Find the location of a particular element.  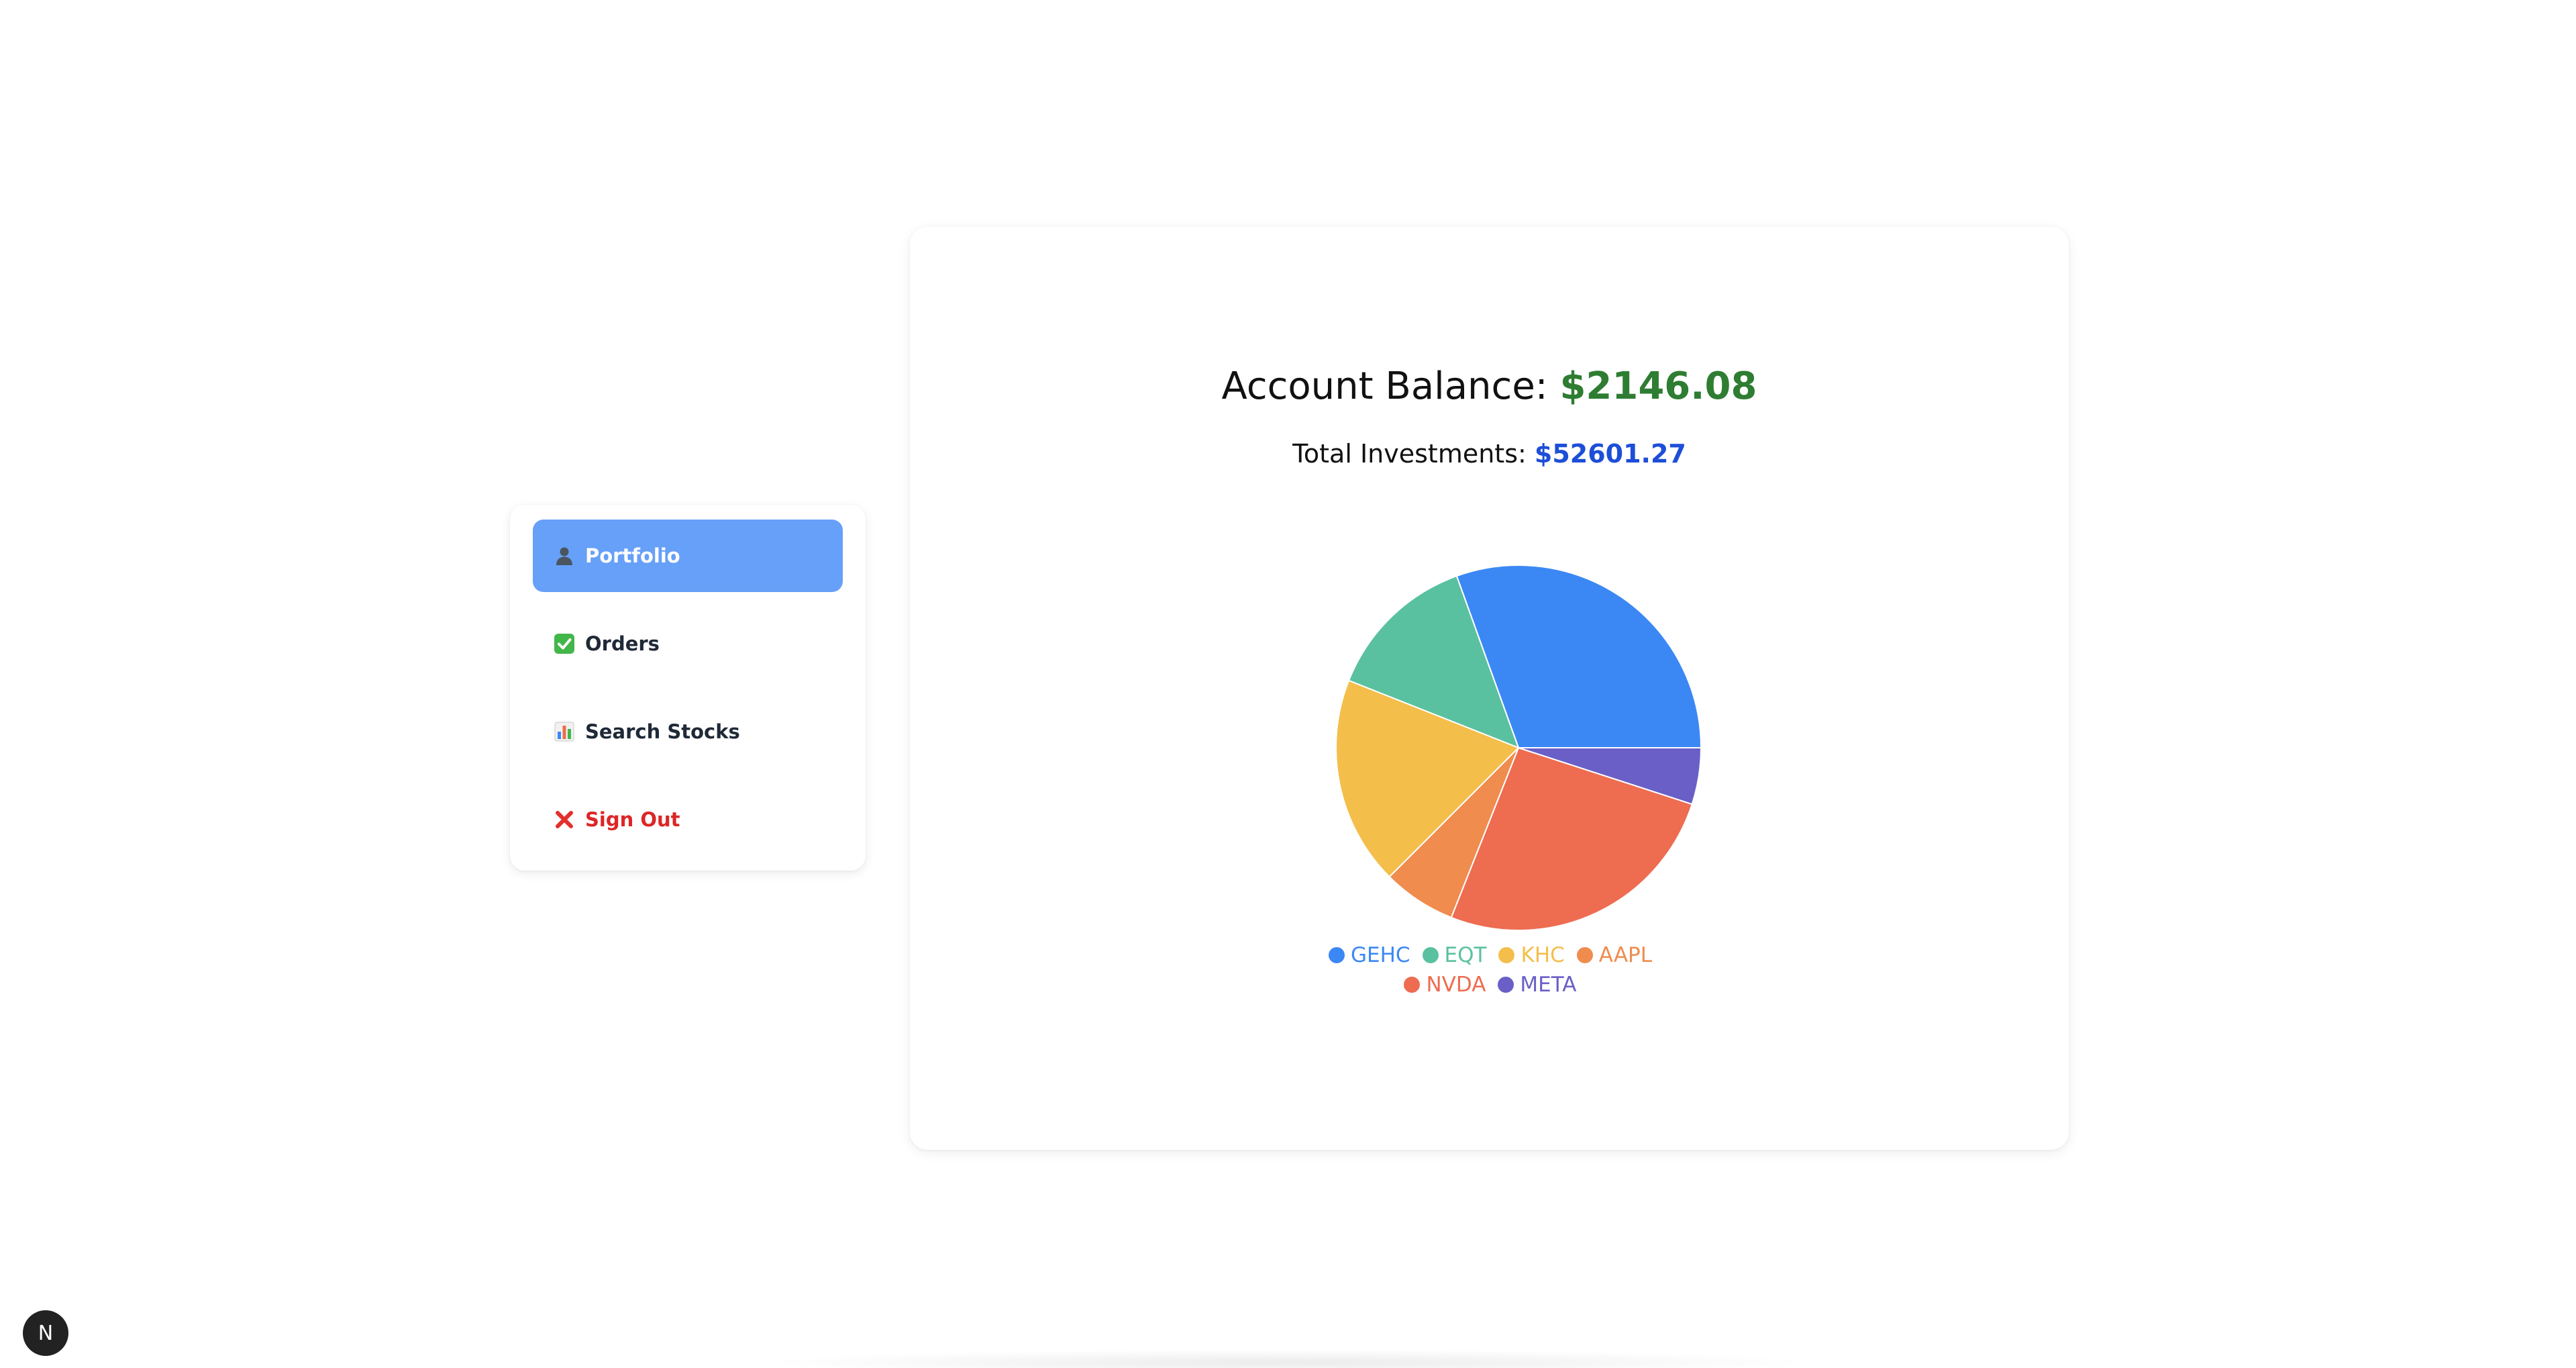

legend-item-nvda: NVDA is located at coordinates (1445, 984).